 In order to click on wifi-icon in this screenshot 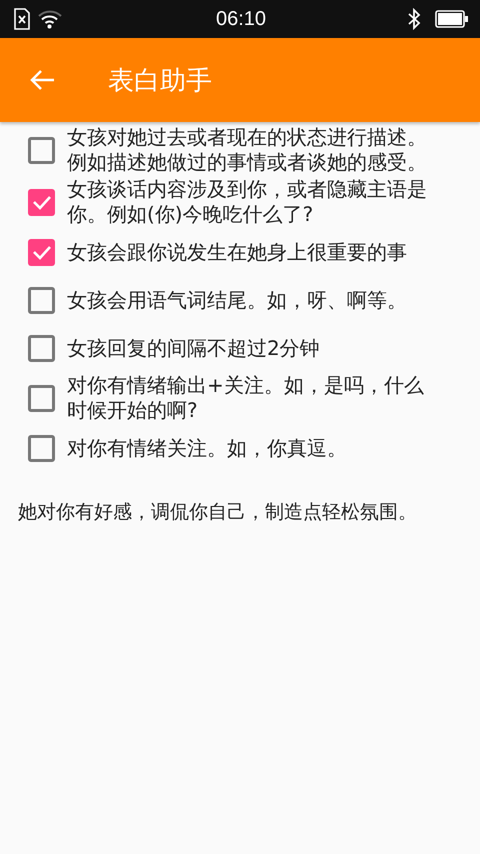, I will do `click(50, 19)`.